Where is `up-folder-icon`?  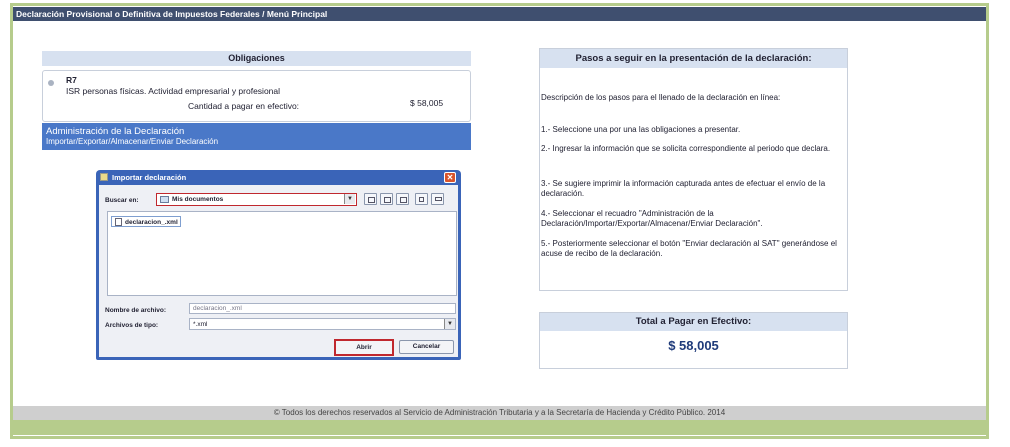 up-folder-icon is located at coordinates (370, 199).